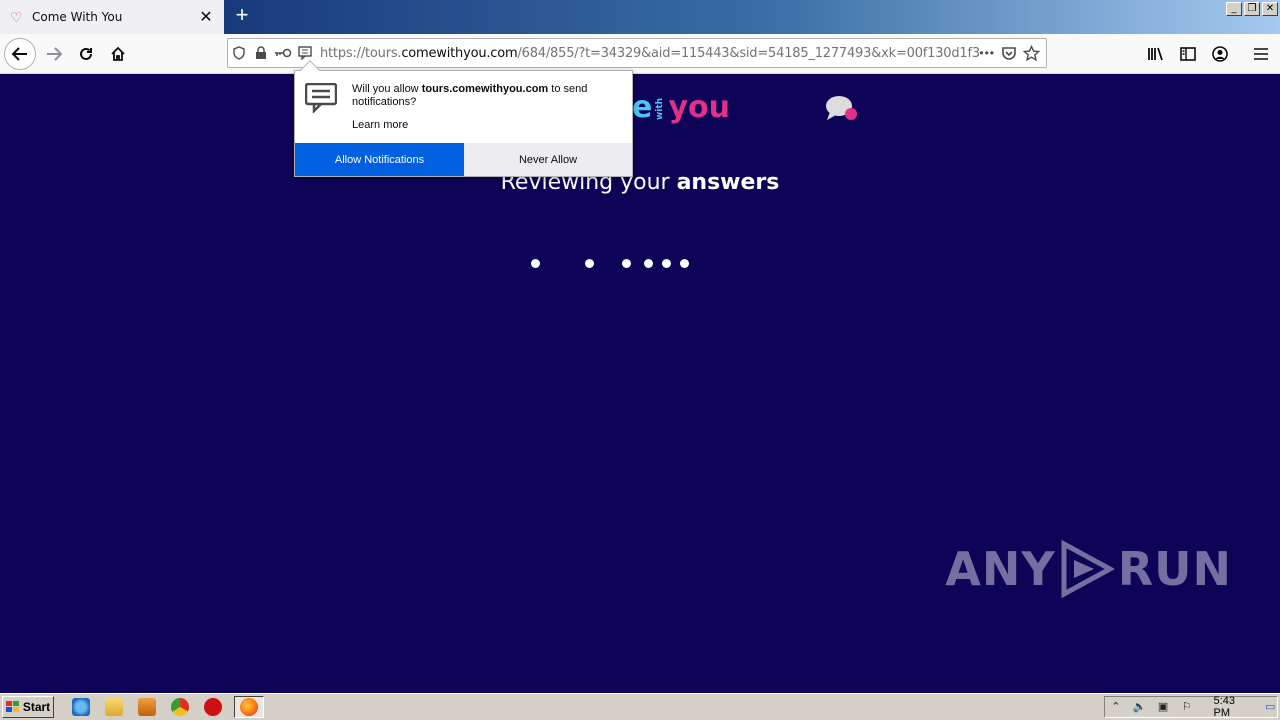 The height and width of the screenshot is (720, 1280). I want to click on notification-permission-icon, so click(305, 53).